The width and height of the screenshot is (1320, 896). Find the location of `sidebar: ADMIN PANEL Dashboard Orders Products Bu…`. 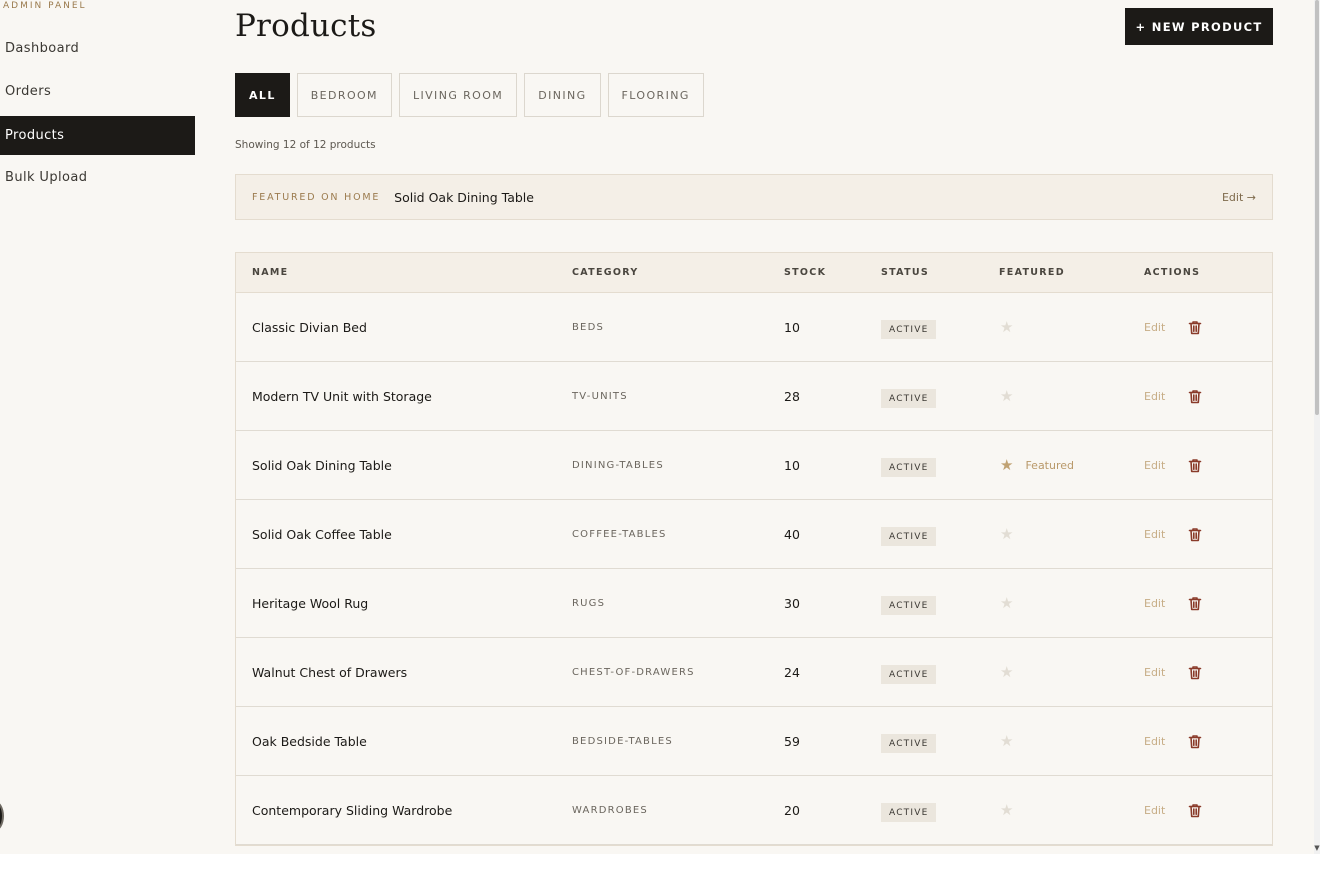

sidebar: ADMIN PANEL Dashboard Orders Products Bu… is located at coordinates (97, 427).